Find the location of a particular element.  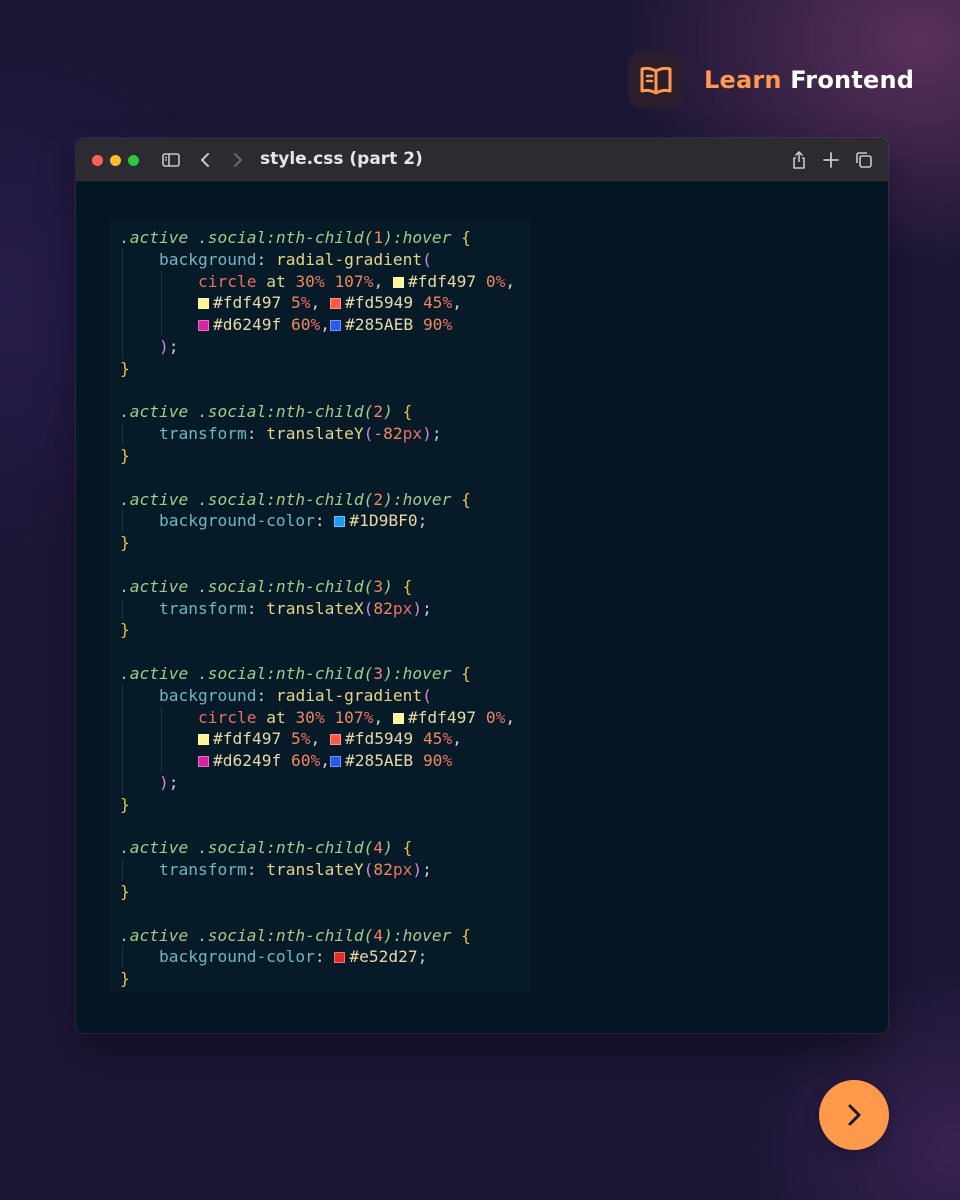

code-token: transform is located at coordinates (202, 608).